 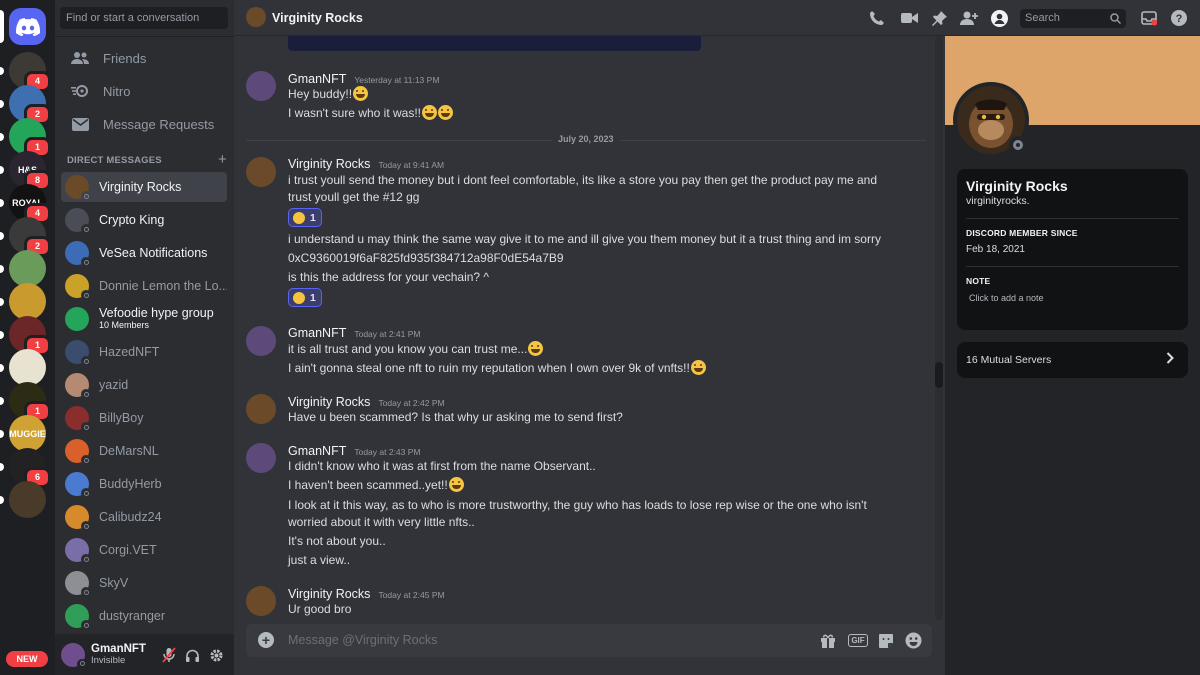 I want to click on server-rail: NEW 421H&S8ROYAL4211SMUGGIES6, so click(x=27, y=337).